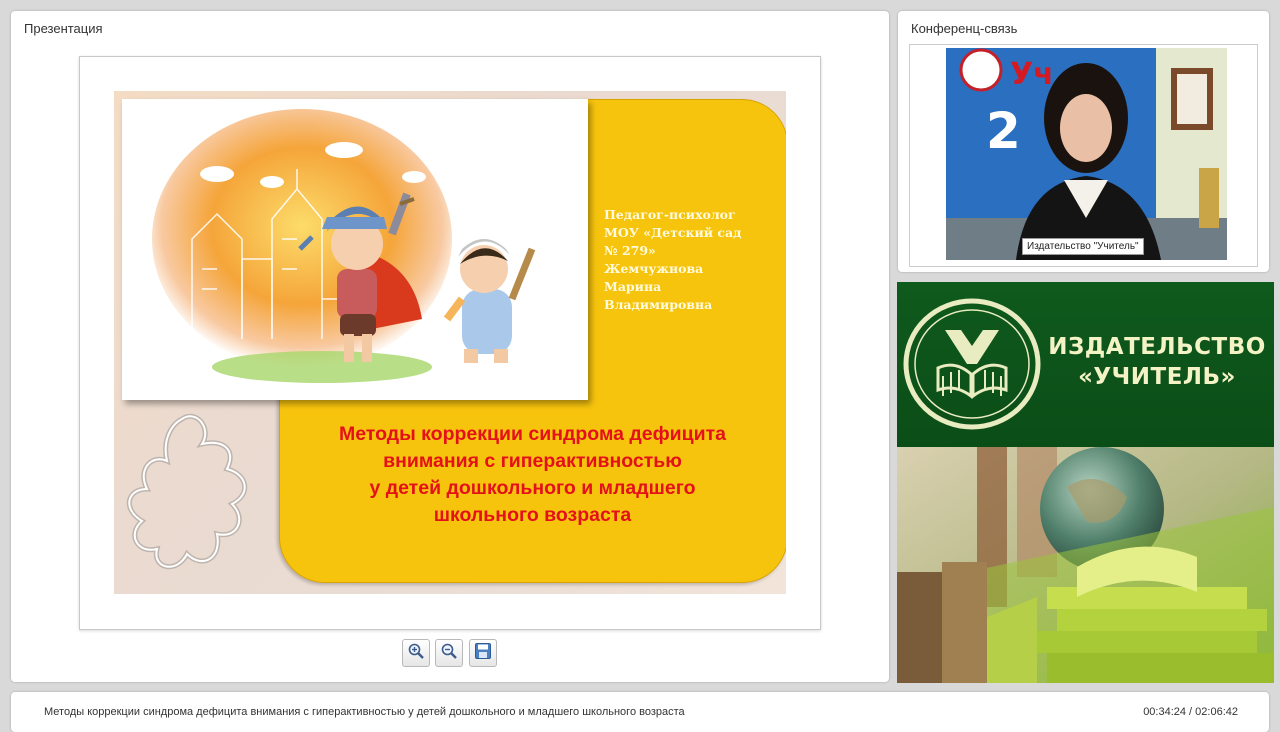 This screenshot has width=1280, height=732. I want to click on books-globe-image, so click(1085, 565).